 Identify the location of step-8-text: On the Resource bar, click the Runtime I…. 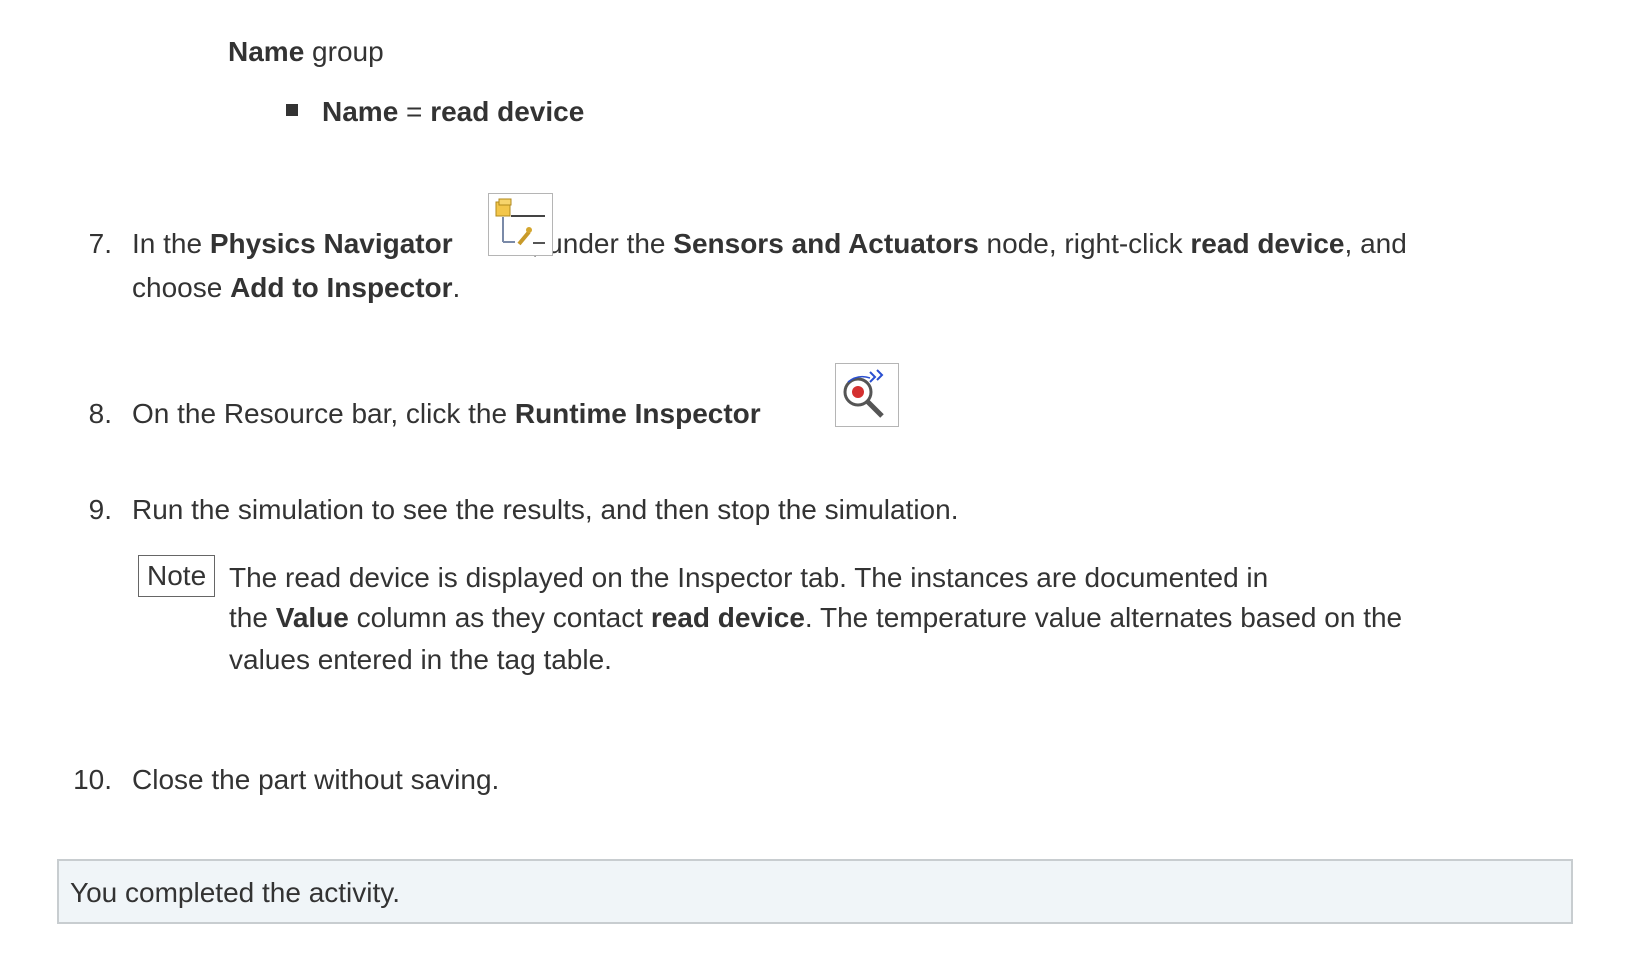
(489, 413).